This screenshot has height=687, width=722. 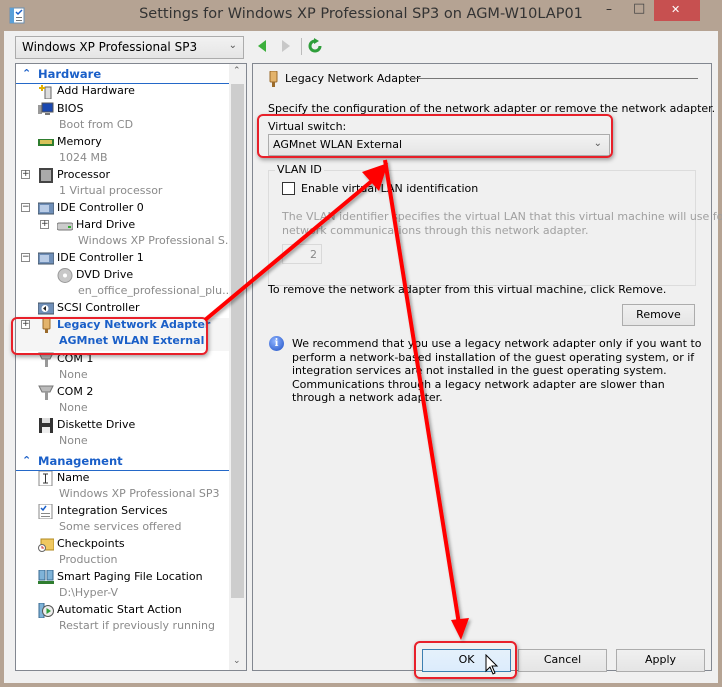 I want to click on tree-item-scsi-controller: SCSI Controller, so click(x=123, y=309).